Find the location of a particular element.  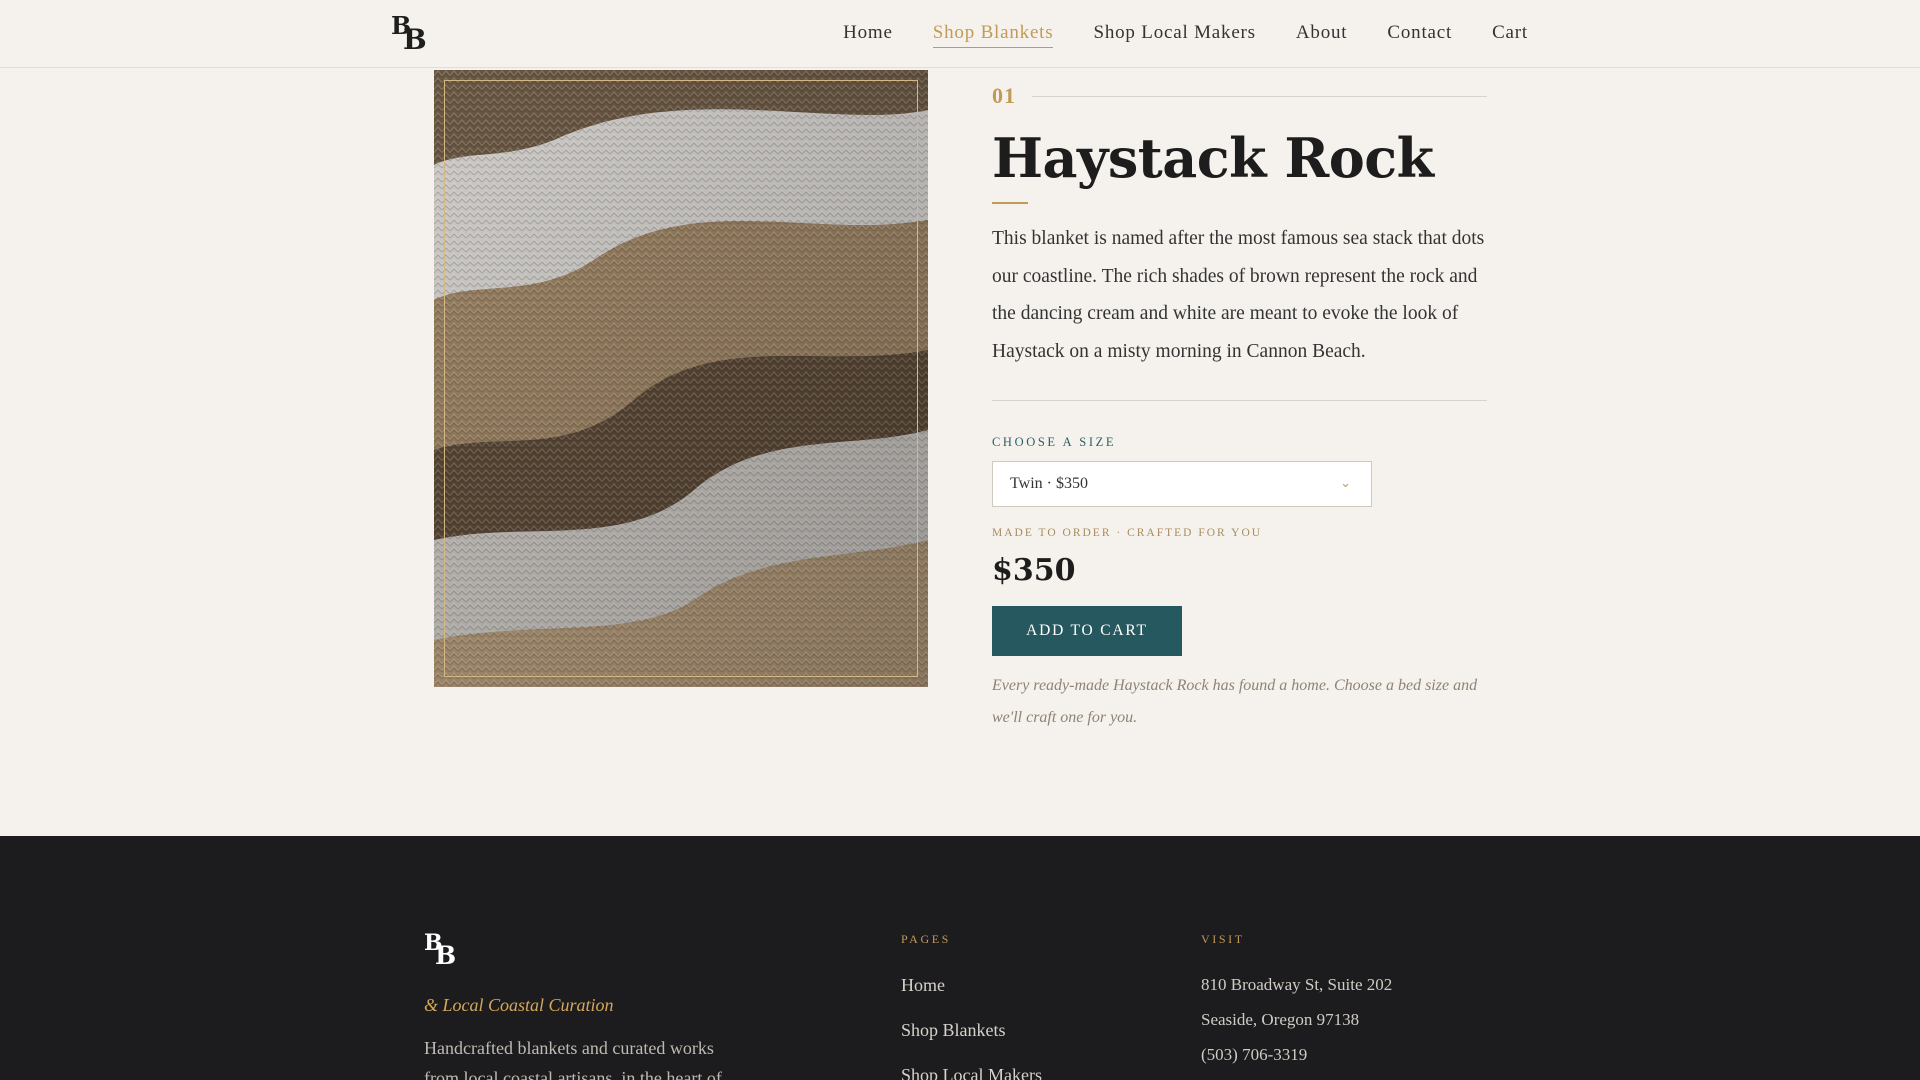

footer-visit-heading: VISIT is located at coordinates (1223, 939).